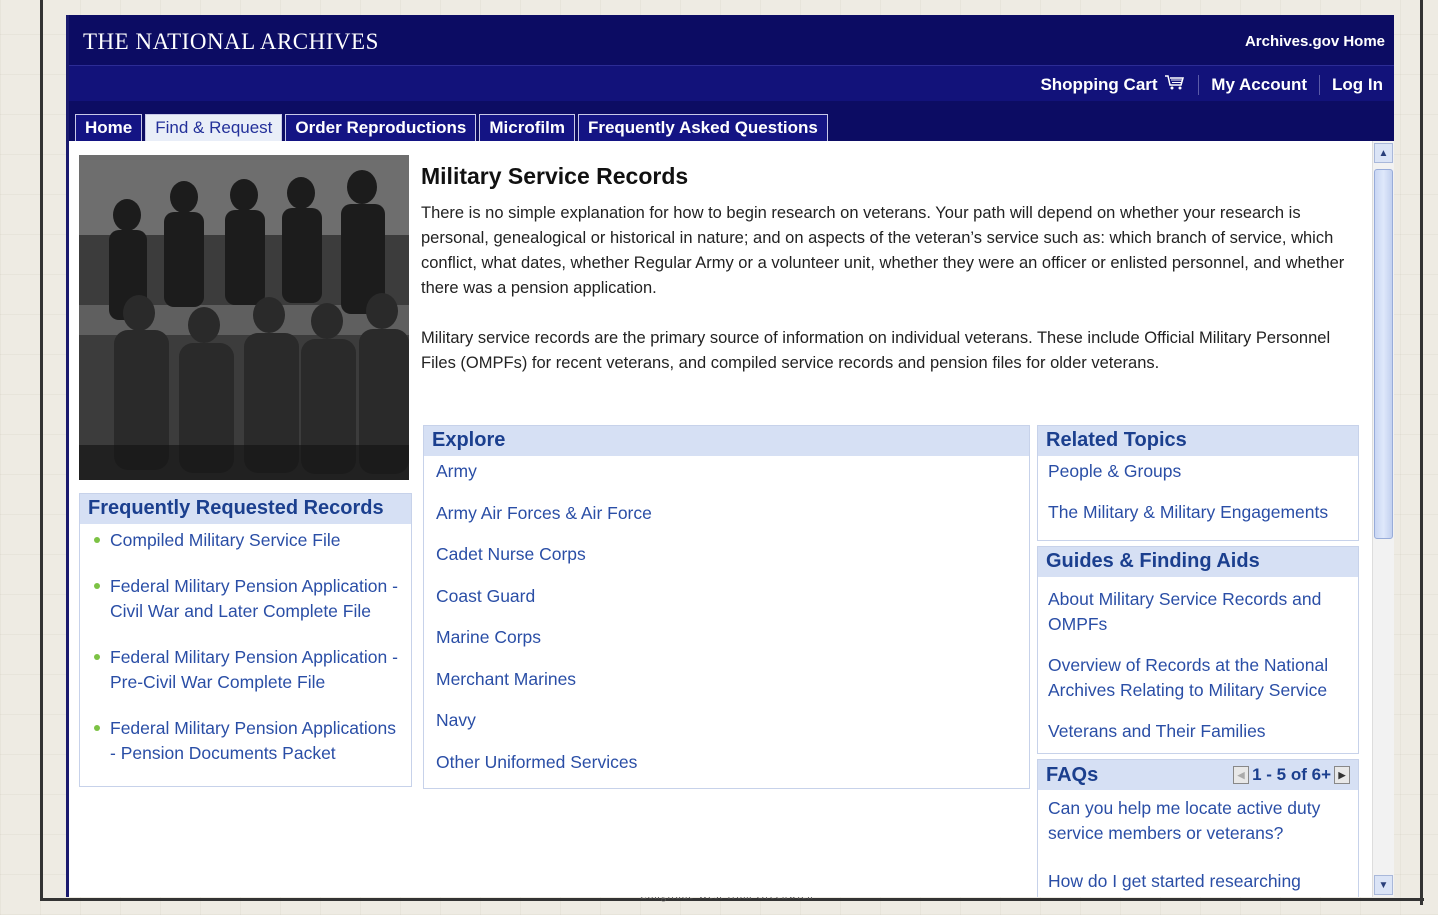  I want to click on explore-link-navy: Navy, so click(726, 729).